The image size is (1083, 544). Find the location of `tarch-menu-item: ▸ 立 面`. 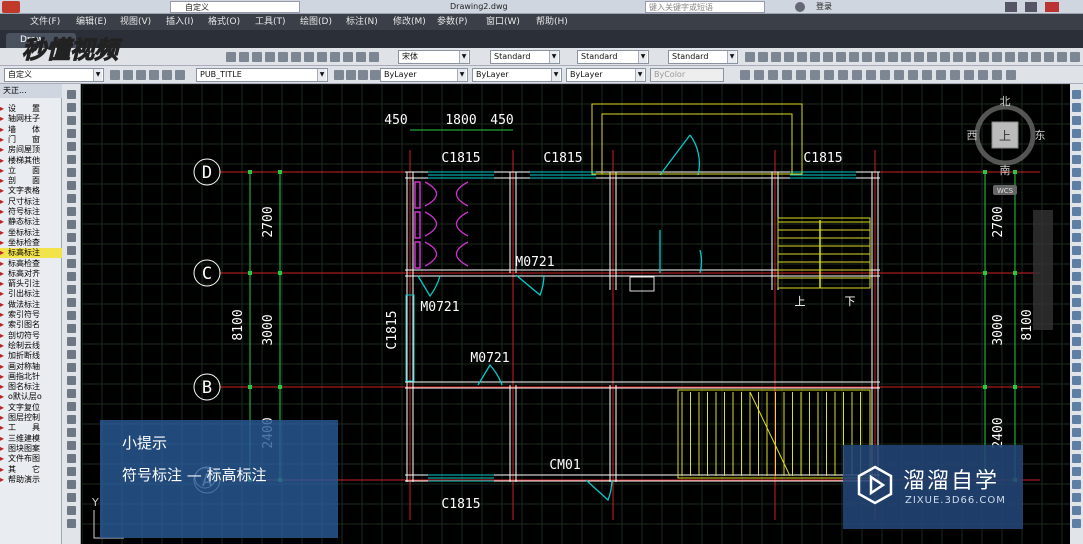

tarch-menu-item: ▸ 立 面 is located at coordinates (31, 171).